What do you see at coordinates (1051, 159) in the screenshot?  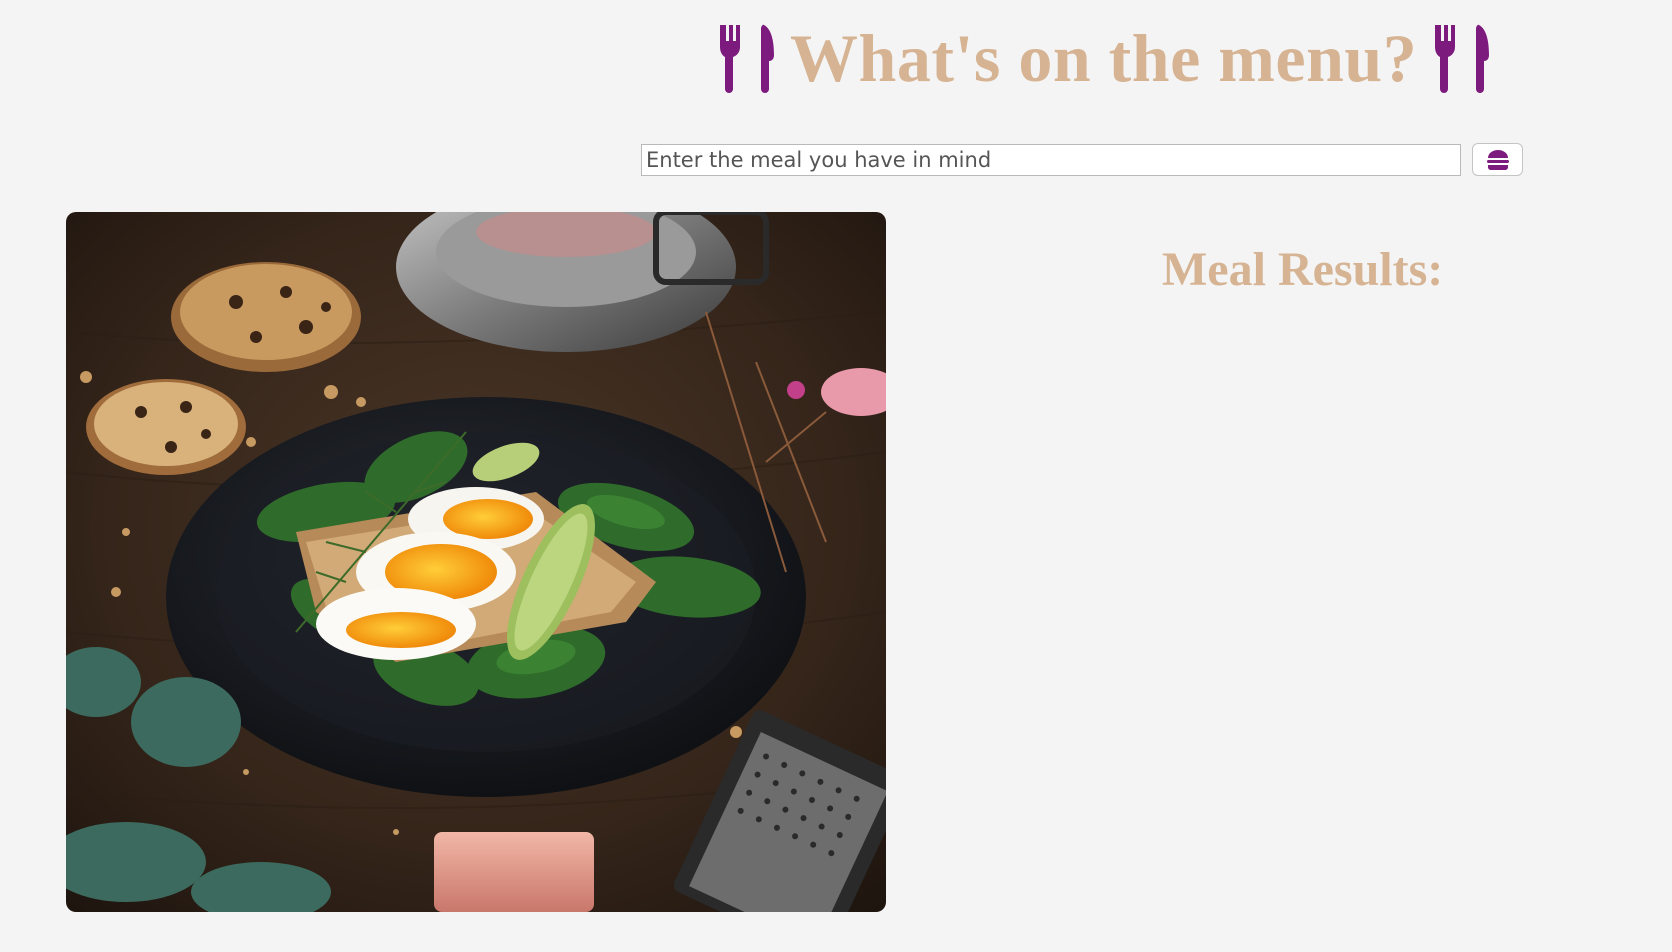 I see `search-input` at bounding box center [1051, 159].